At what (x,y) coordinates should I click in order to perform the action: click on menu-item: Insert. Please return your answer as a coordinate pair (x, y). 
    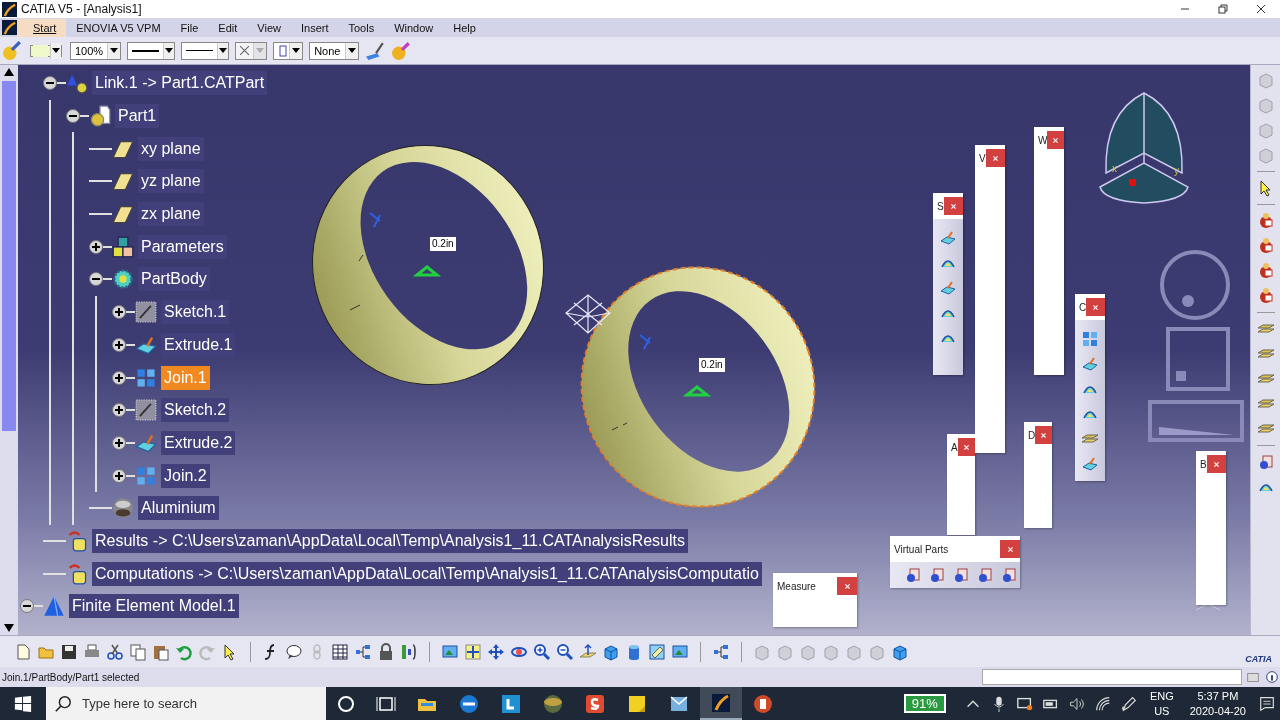
    Looking at the image, I should click on (314, 27).